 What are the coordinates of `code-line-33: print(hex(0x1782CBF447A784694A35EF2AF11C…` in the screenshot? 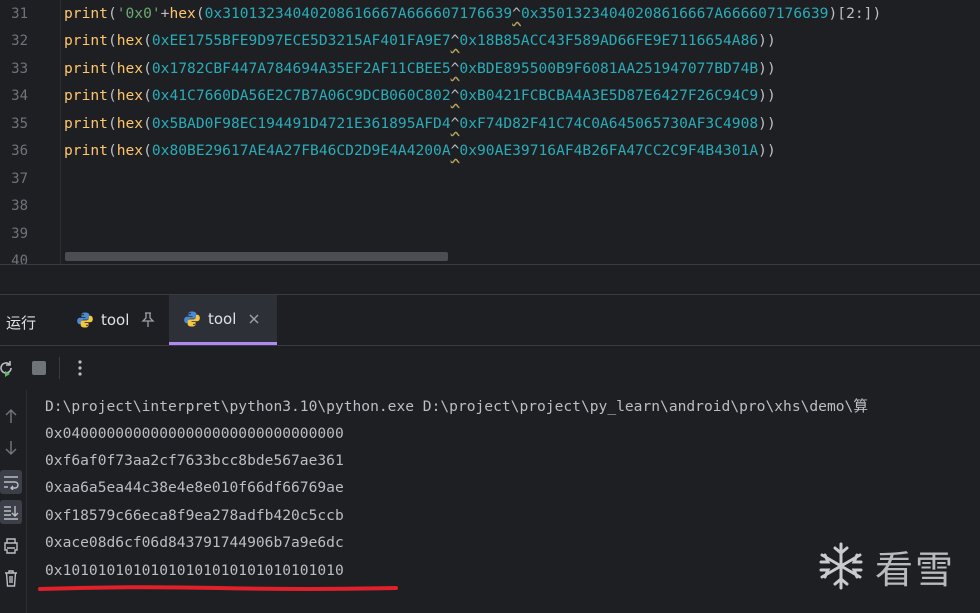 It's located at (420, 69).